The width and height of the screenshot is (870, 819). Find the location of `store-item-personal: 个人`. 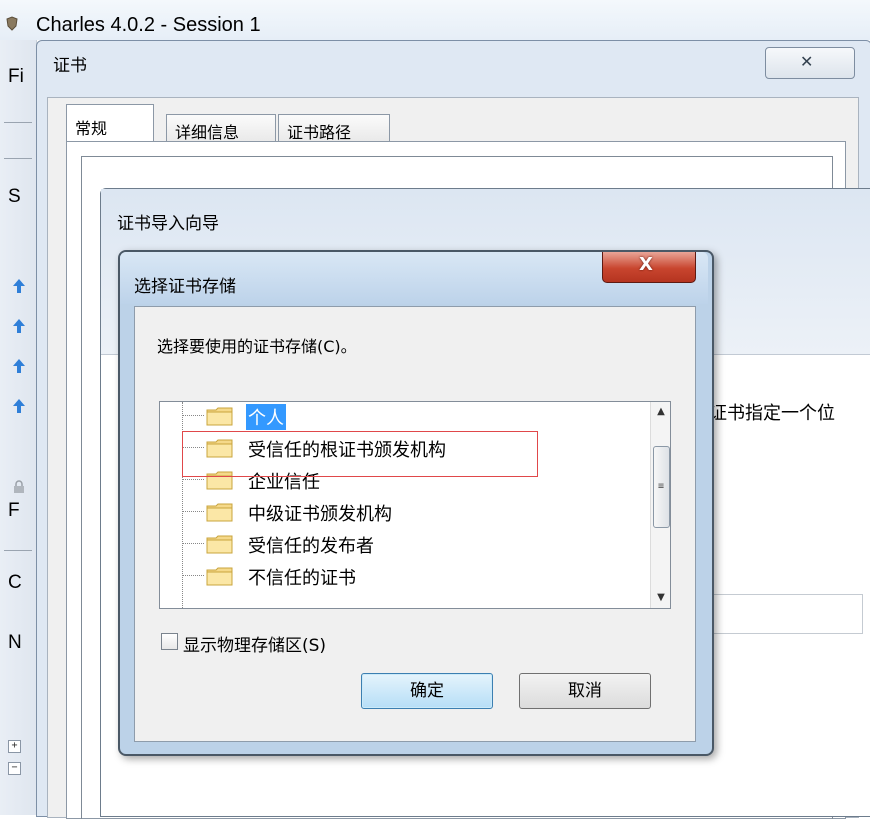

store-item-personal: 个人 is located at coordinates (395, 416).